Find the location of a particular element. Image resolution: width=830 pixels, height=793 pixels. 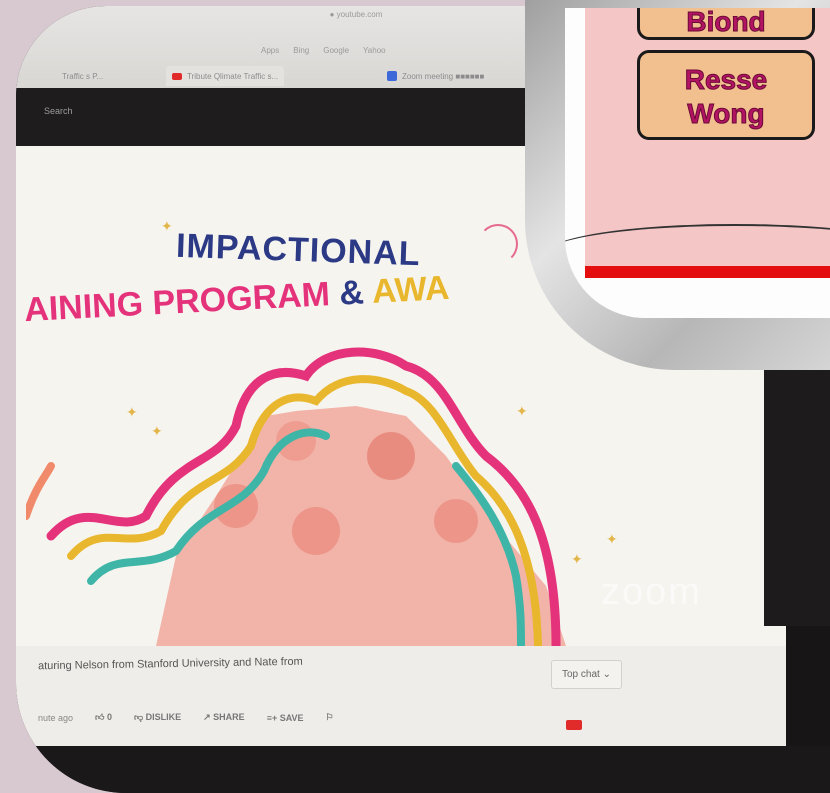

share-label: SHARE is located at coordinates (229, 717).